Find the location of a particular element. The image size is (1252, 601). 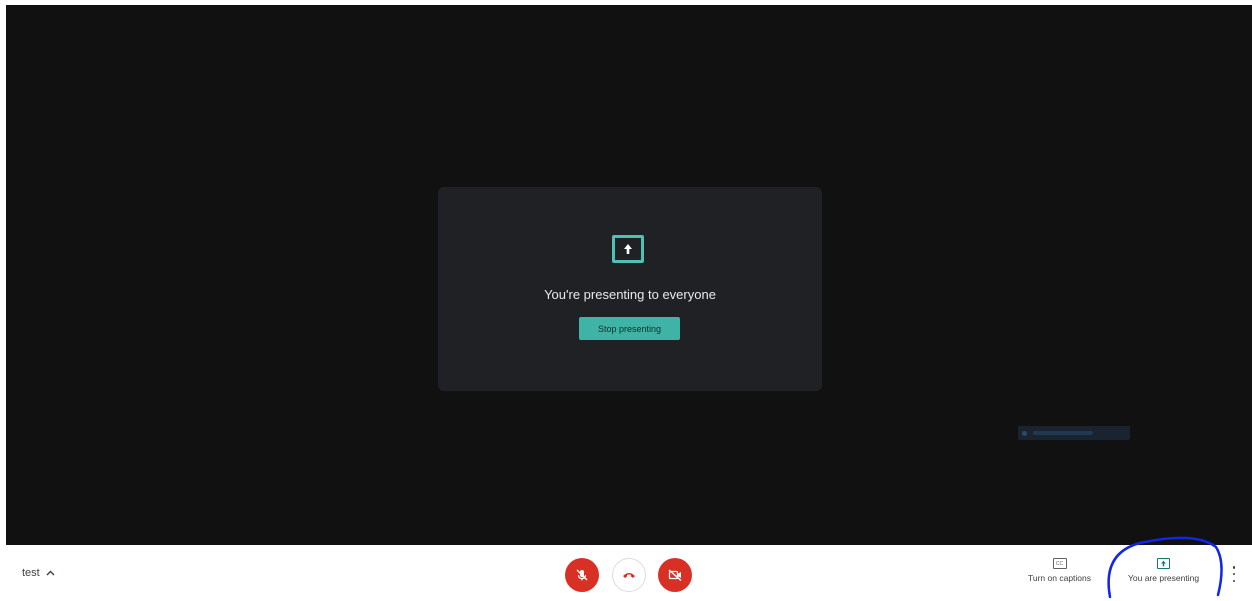

faded-chip-icon is located at coordinates (1024, 433).